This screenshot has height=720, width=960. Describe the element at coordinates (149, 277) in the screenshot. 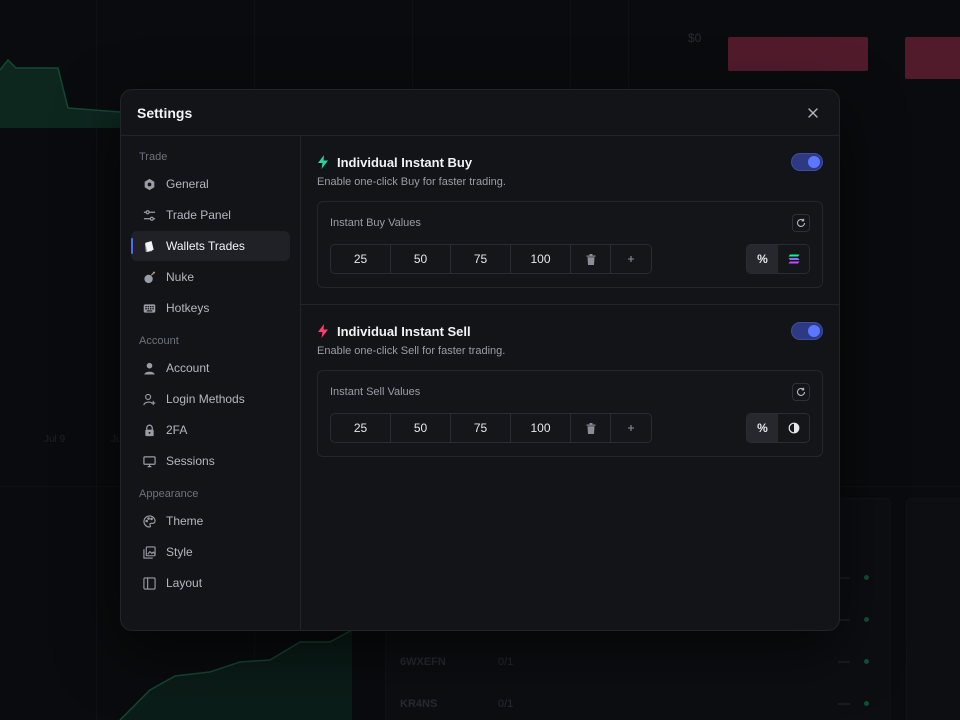

I see `bomb-icon` at that location.